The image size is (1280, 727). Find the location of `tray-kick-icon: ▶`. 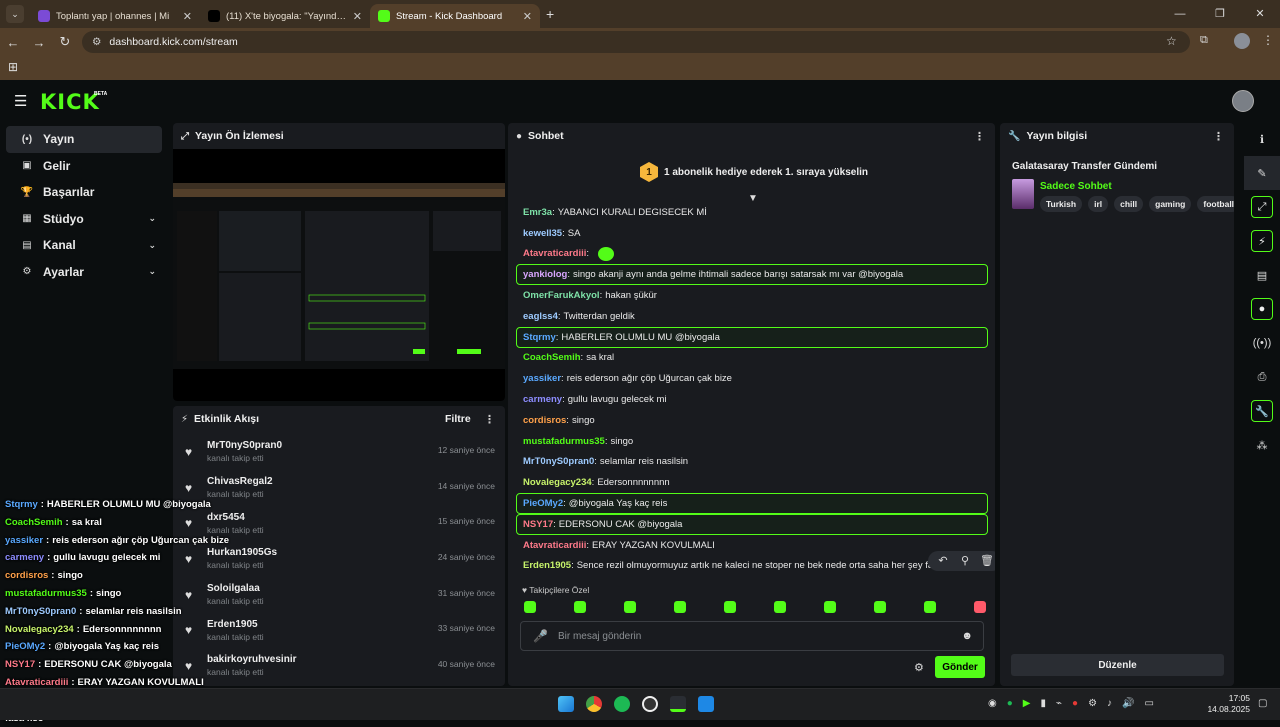

tray-kick-icon: ▶ is located at coordinates (1027, 703).